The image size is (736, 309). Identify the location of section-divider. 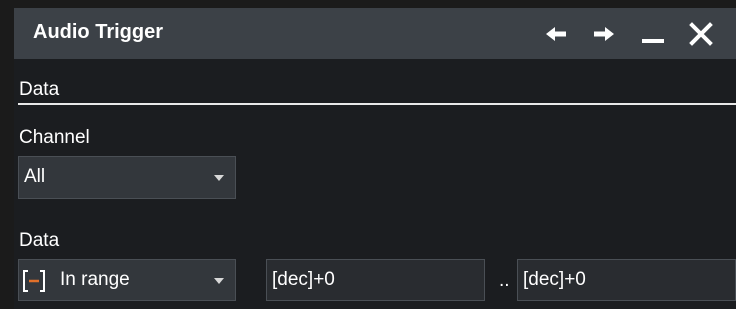
(377, 104).